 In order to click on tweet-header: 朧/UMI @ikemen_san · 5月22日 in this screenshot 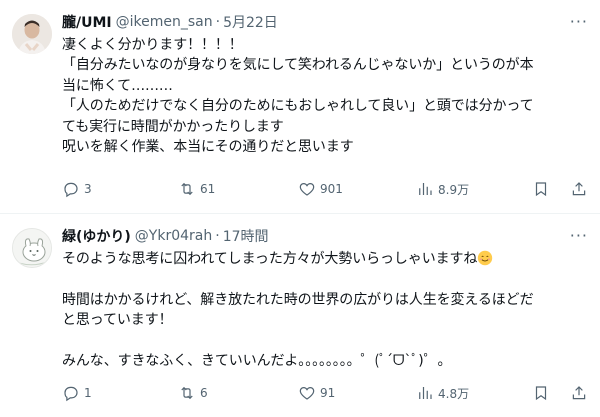, I will do `click(325, 22)`.